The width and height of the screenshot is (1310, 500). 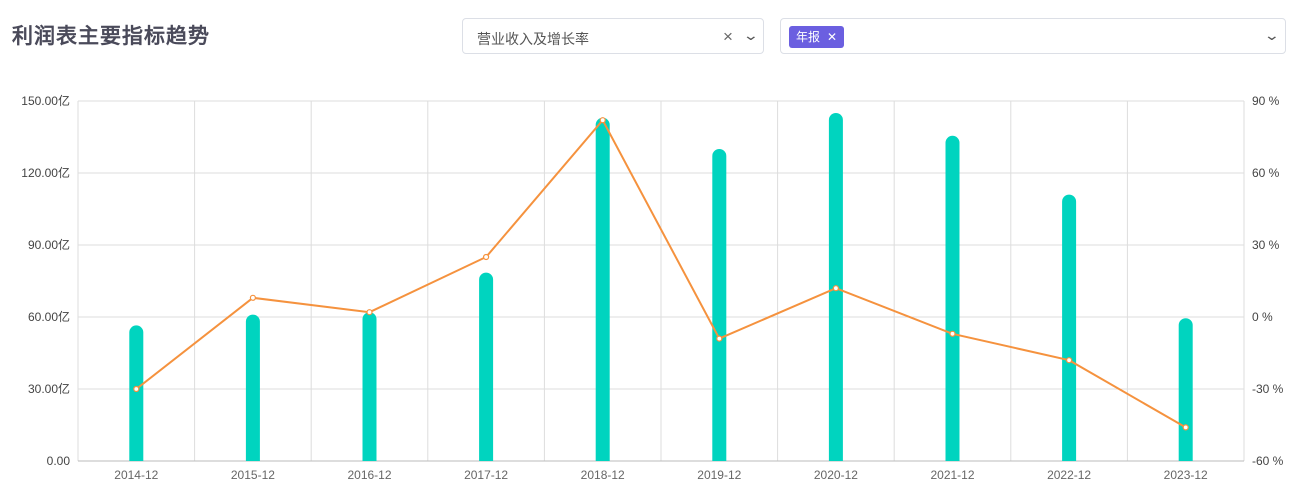 I want to click on y2-tick-label: -30 %, so click(x=1268, y=389).